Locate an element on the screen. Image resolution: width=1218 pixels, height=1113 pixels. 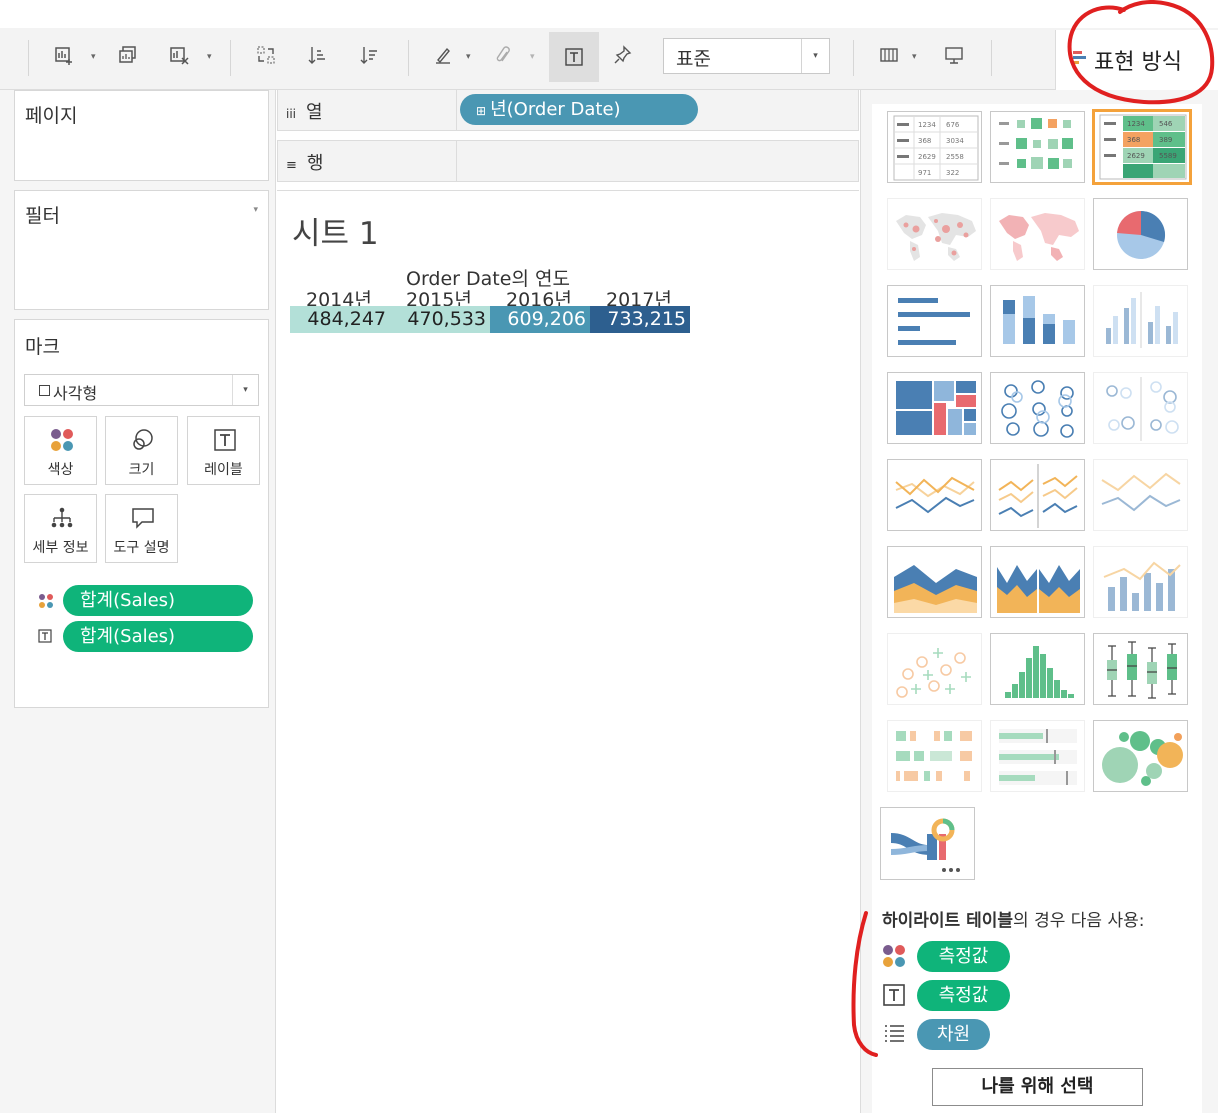
columns-shelf: iii 열 ⊞ 년(Order Date) is located at coordinates (568, 110).